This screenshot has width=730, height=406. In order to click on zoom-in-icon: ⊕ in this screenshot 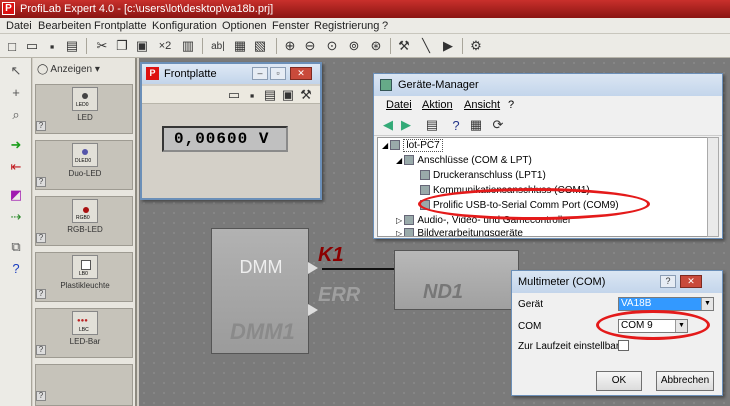, I will do `click(290, 46)`.